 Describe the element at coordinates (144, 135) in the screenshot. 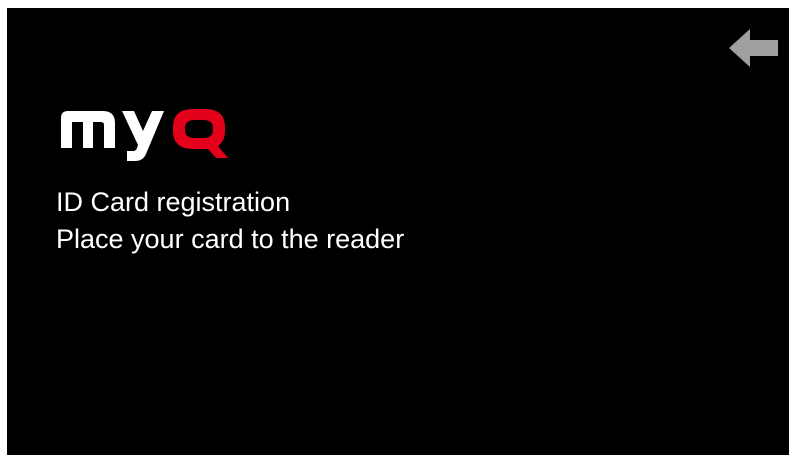

I see `myq-logo-graphic` at that location.